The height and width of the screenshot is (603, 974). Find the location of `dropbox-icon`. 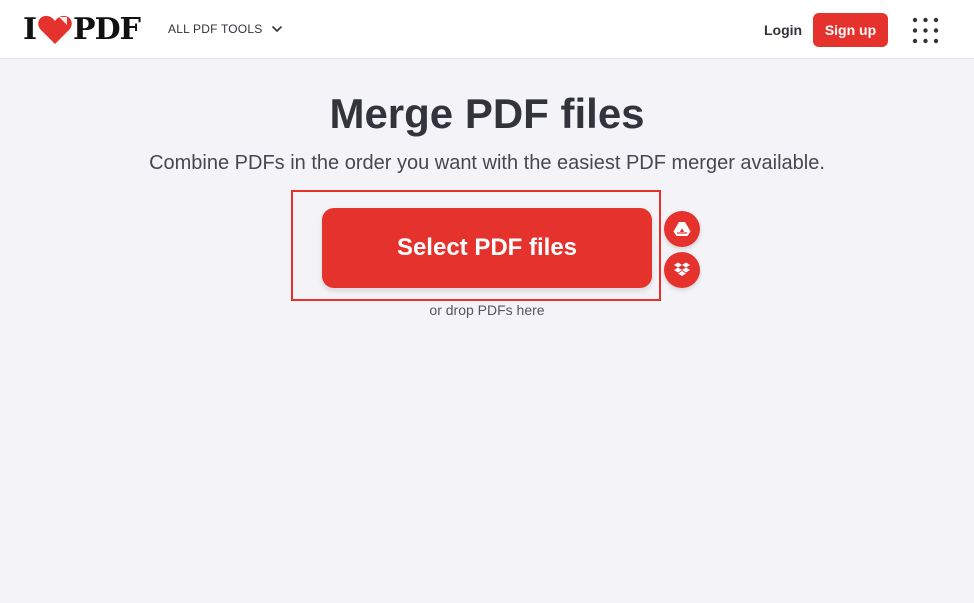

dropbox-icon is located at coordinates (682, 269).